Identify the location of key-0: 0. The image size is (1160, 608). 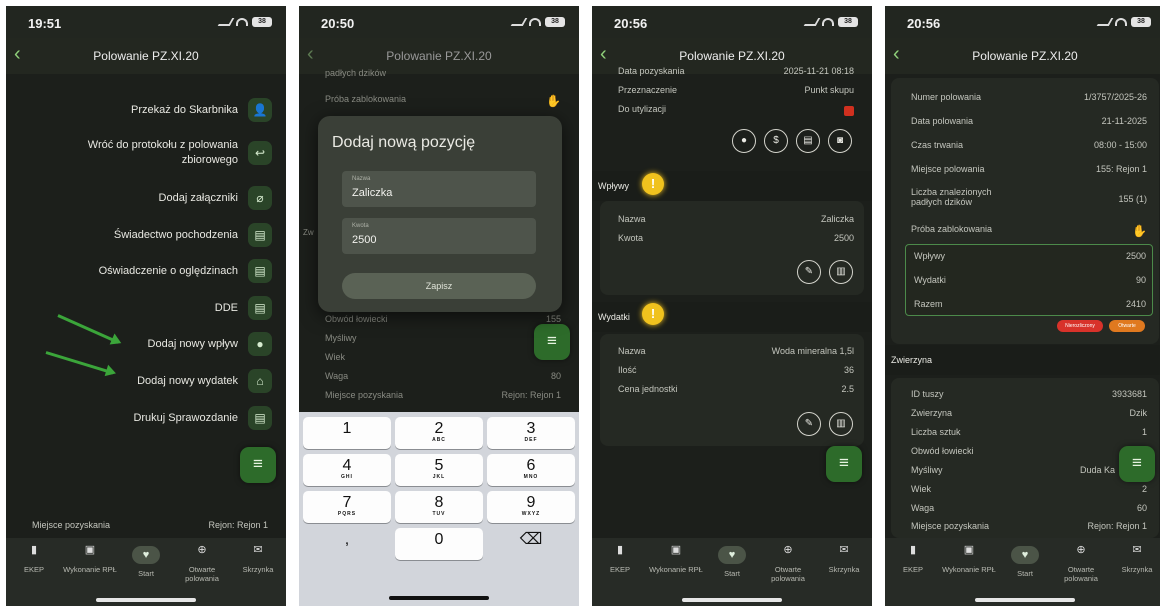
(439, 544).